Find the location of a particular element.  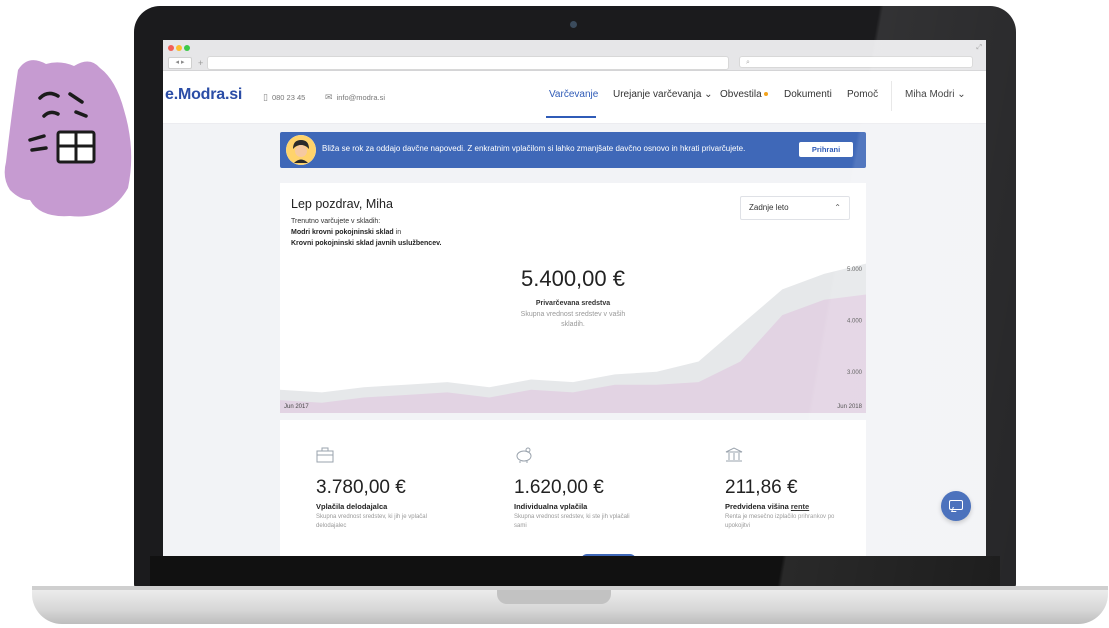

menu-obvestila-label: Obvestila is located at coordinates (741, 94).